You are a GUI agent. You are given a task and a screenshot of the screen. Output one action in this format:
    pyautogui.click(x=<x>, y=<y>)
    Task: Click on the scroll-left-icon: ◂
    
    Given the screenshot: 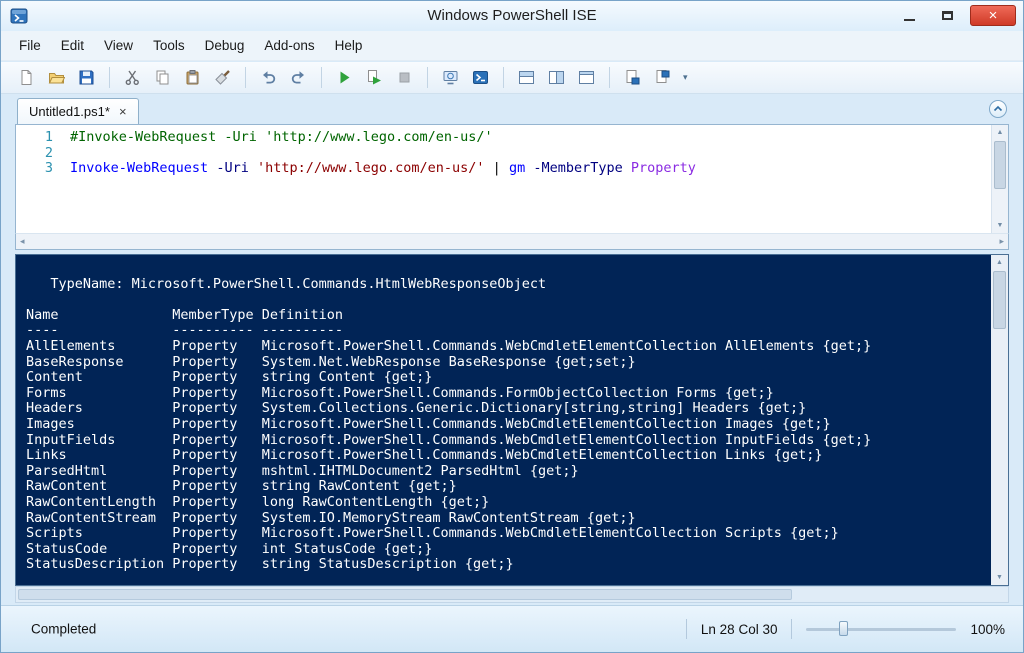 What is the action you would take?
    pyautogui.click(x=22, y=241)
    